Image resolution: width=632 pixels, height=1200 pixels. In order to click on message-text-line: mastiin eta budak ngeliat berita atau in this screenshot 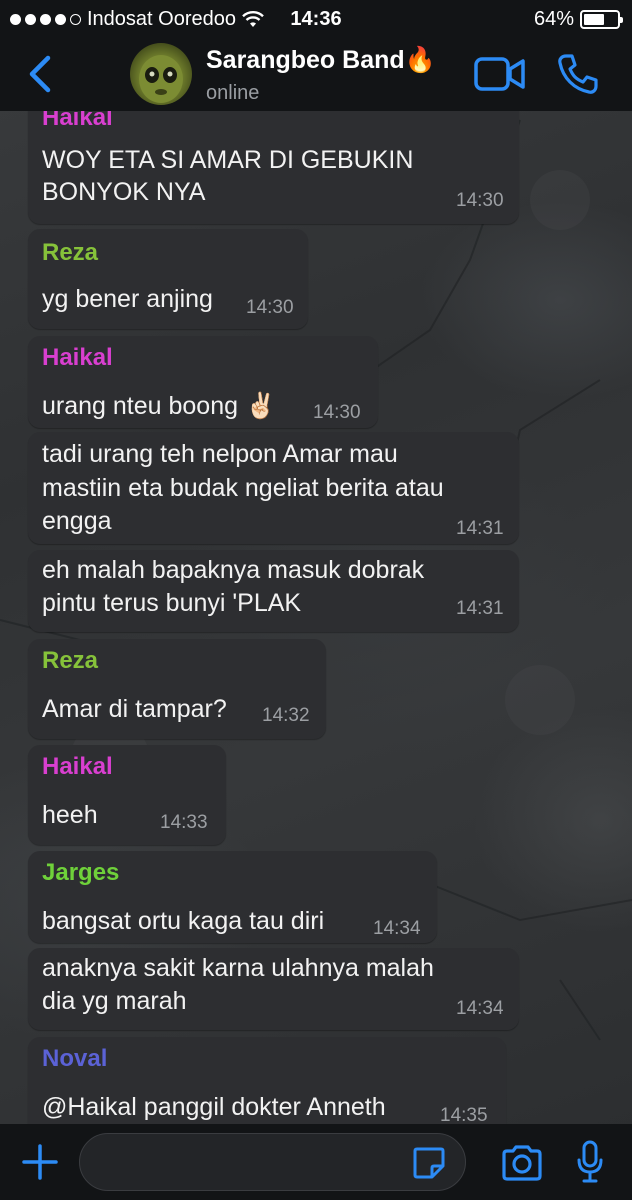, I will do `click(243, 488)`.